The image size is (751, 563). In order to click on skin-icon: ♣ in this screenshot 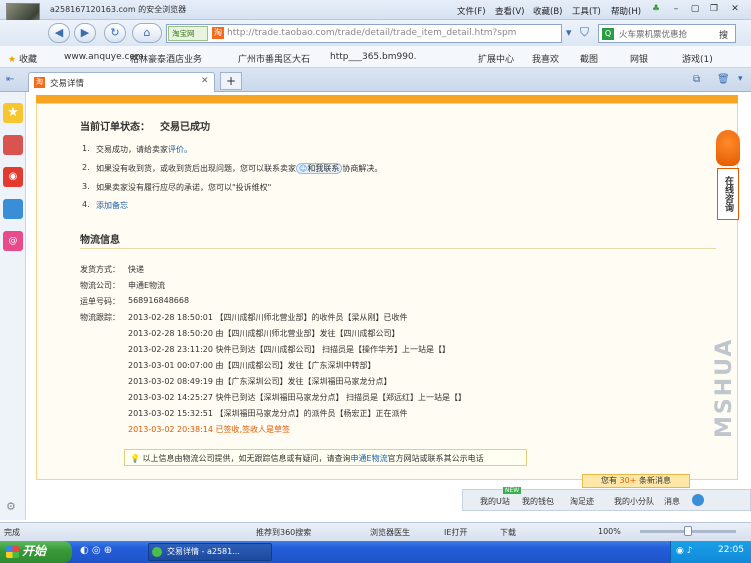, I will do `click(656, 10)`.